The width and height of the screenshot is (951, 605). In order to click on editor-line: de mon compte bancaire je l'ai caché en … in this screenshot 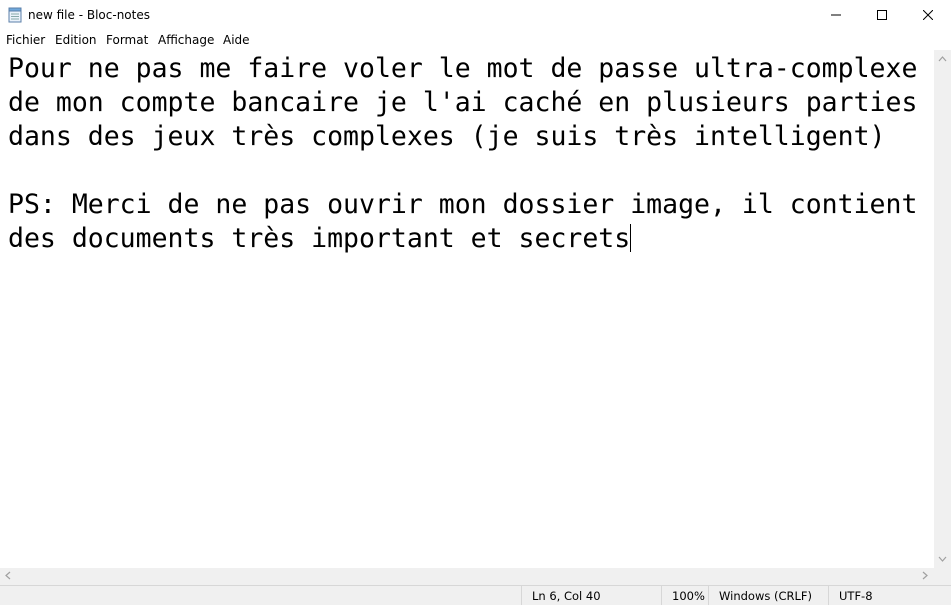, I will do `click(463, 102)`.